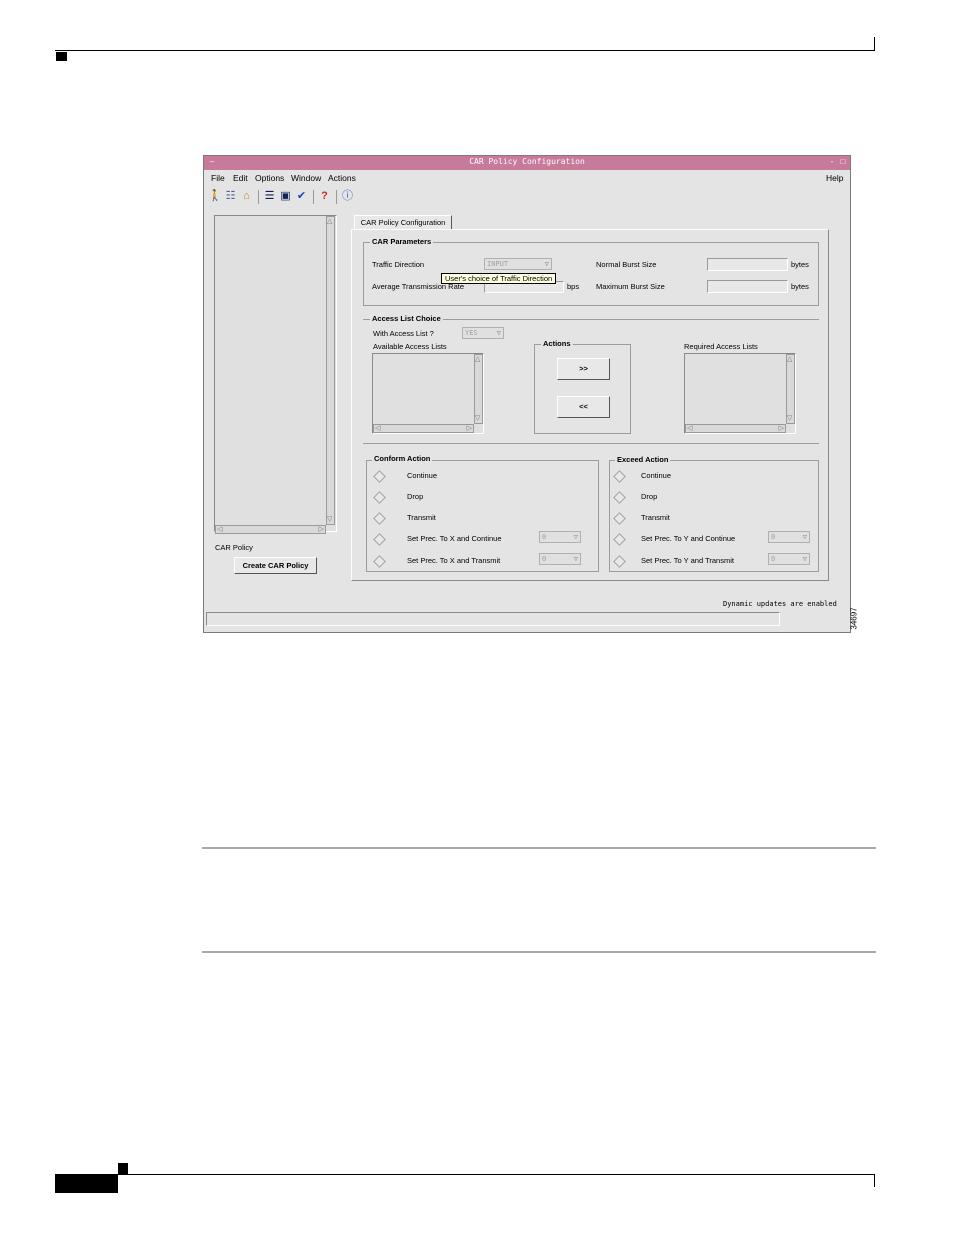 The height and width of the screenshot is (1235, 954). I want to click on exceed-set-continue-select: 0 ▽, so click(789, 537).